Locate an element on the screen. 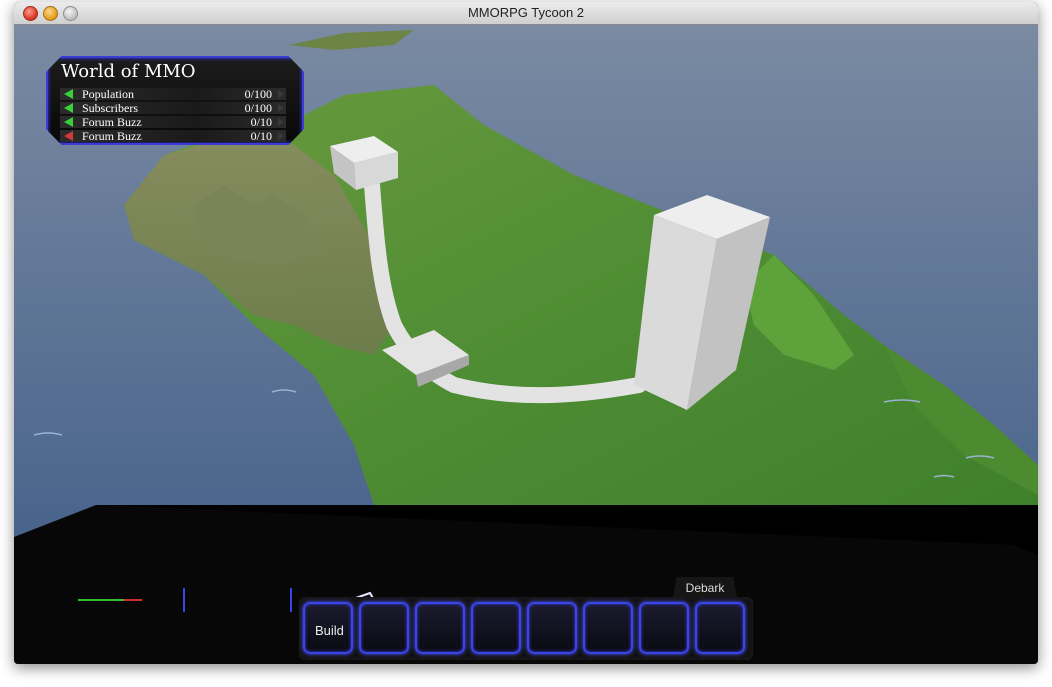 Image resolution: width=1052 pixels, height=687 pixels. stat-label: Subscribers is located at coordinates (110, 108).